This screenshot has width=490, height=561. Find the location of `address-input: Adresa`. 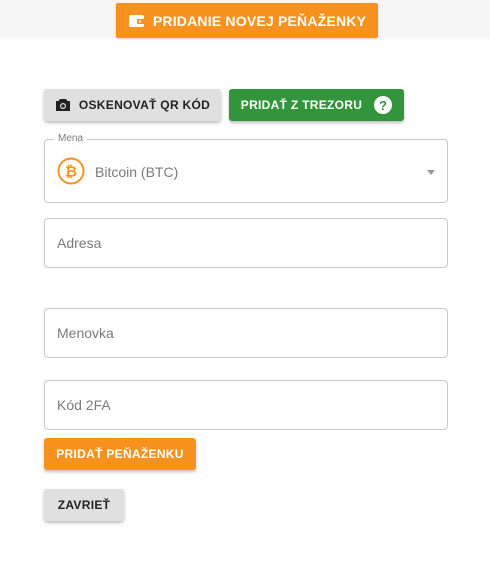

address-input: Adresa is located at coordinates (246, 243).